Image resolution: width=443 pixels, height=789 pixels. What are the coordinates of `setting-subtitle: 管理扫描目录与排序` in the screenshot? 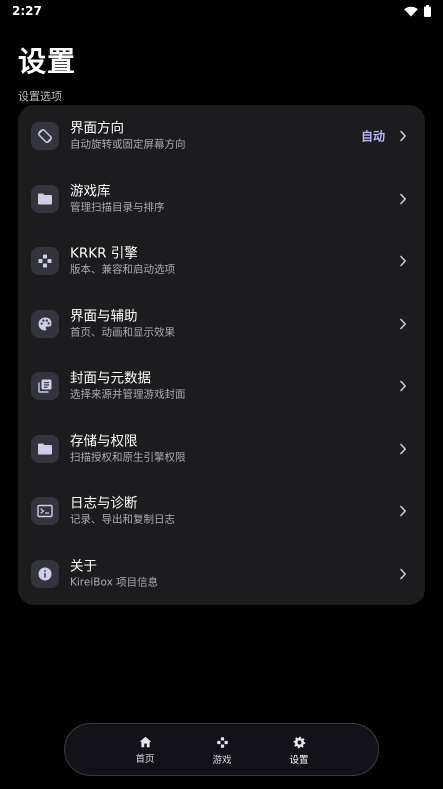 It's located at (117, 207).